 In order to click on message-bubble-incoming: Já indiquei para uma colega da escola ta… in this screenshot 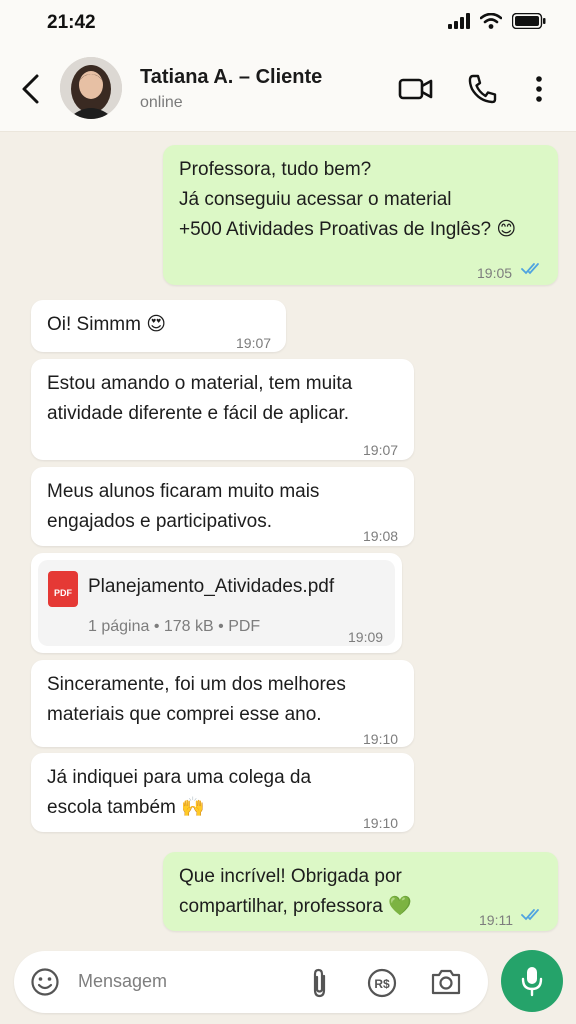, I will do `click(222, 792)`.